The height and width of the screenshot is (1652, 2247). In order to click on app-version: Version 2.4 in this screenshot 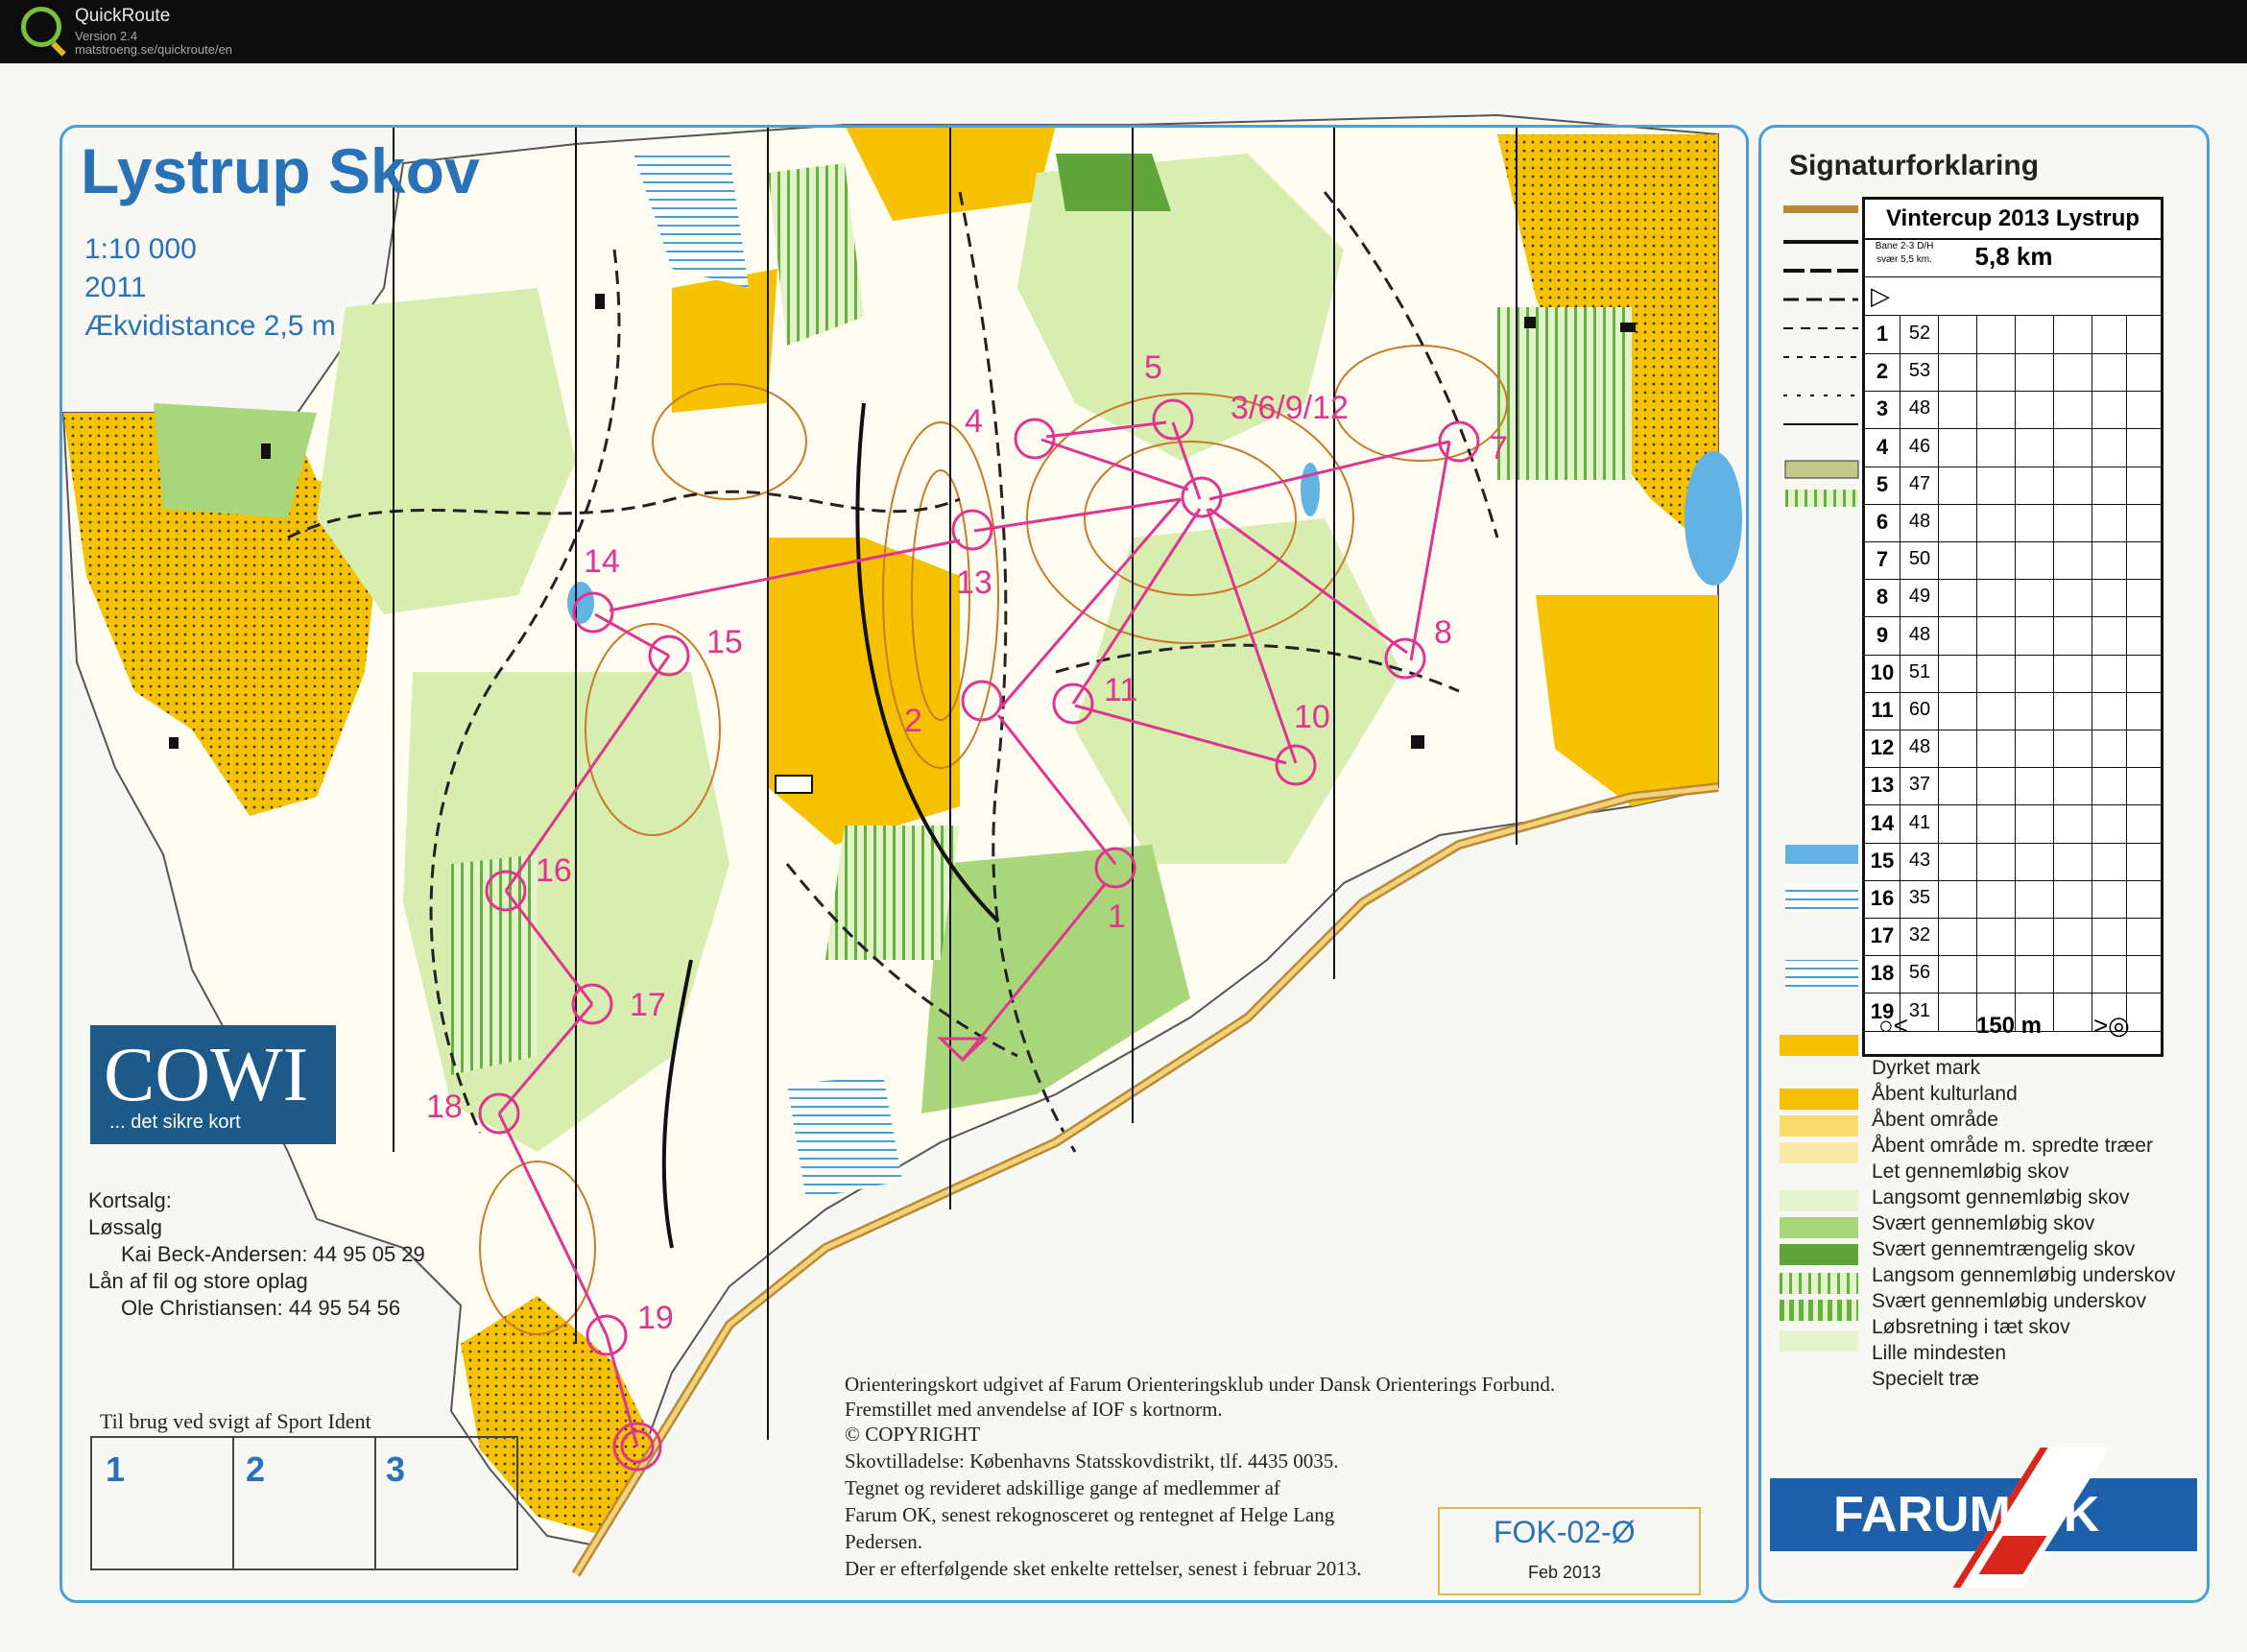, I will do `click(106, 36)`.